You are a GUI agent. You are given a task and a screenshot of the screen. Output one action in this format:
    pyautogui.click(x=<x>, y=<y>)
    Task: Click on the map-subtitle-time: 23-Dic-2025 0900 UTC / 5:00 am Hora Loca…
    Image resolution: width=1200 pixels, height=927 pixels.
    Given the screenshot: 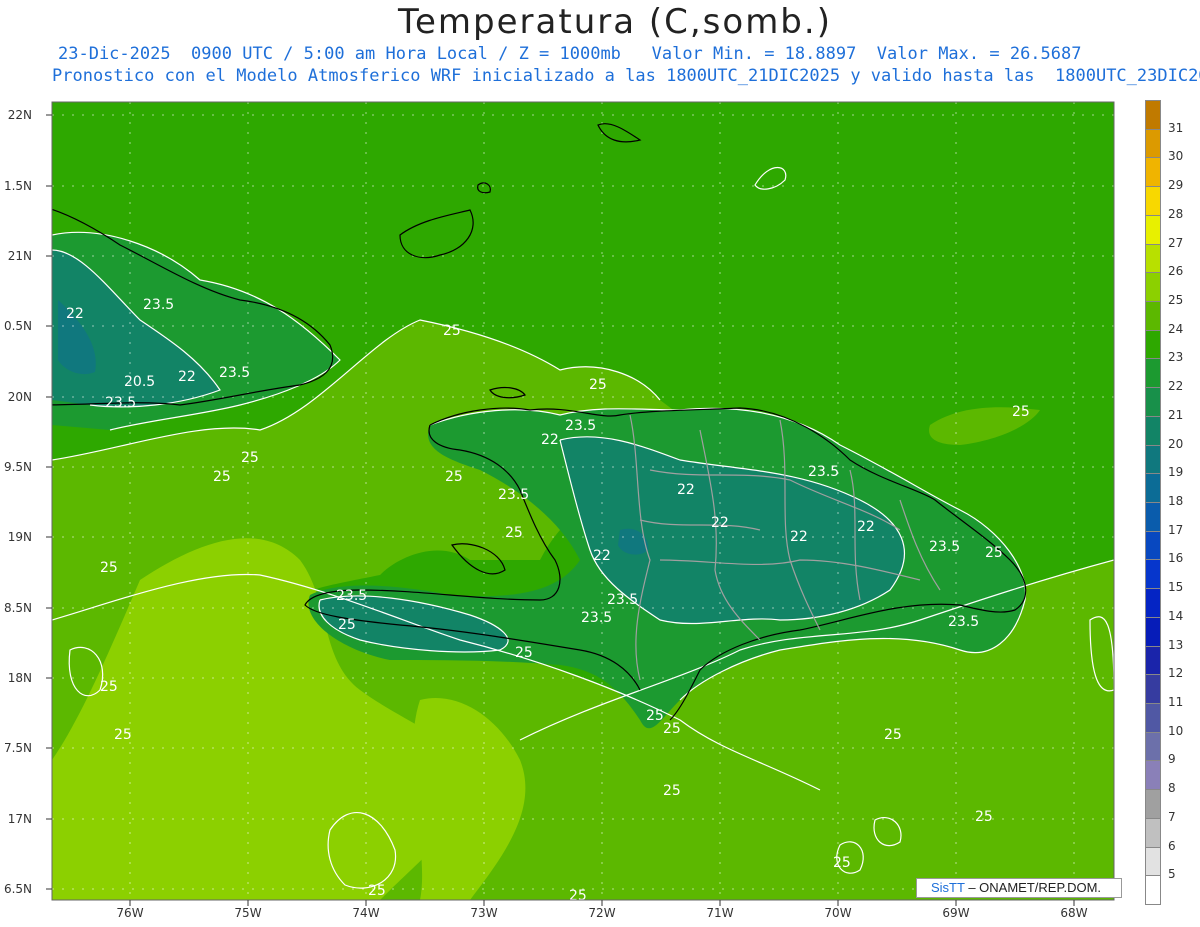 What is the action you would take?
    pyautogui.click(x=570, y=54)
    